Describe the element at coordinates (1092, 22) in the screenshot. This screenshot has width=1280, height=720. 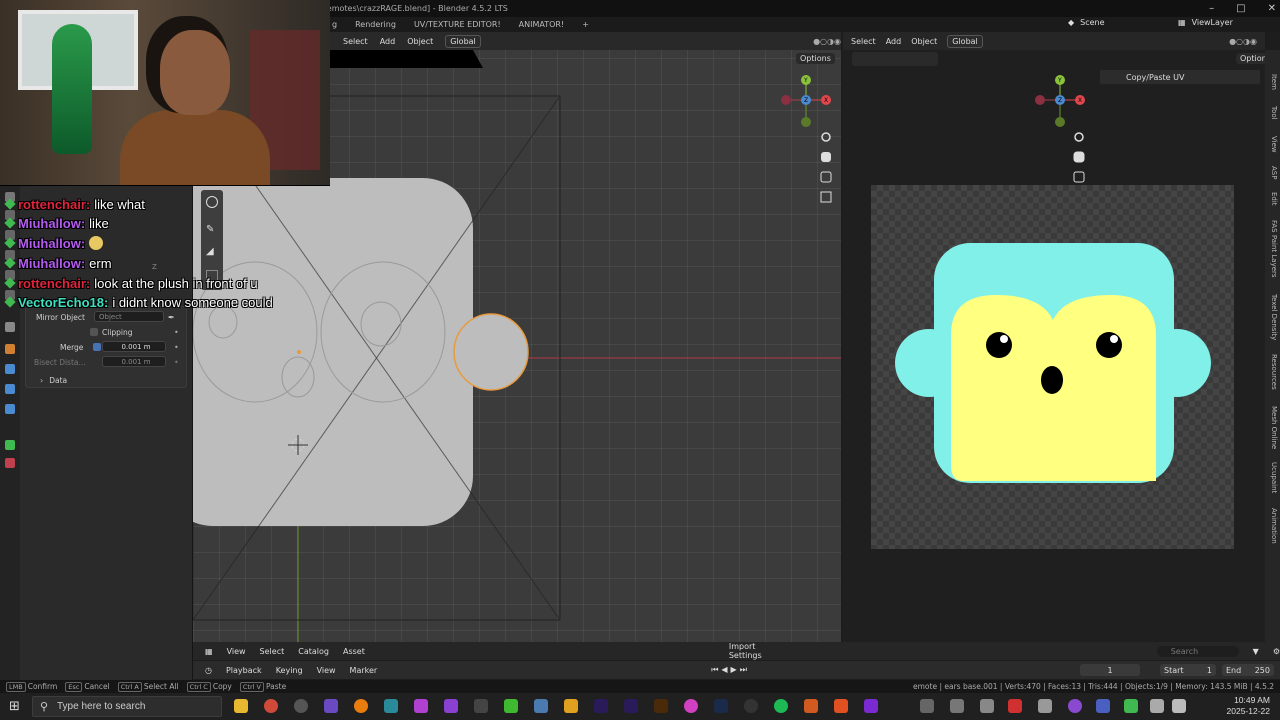
I see `scene-name: Scene` at that location.